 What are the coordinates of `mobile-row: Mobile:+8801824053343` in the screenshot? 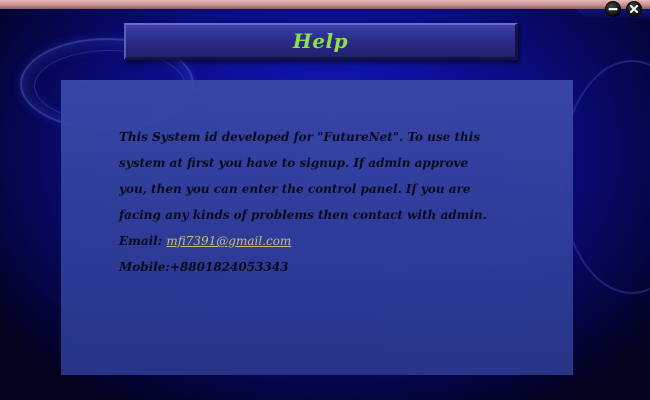 It's located at (319, 267).